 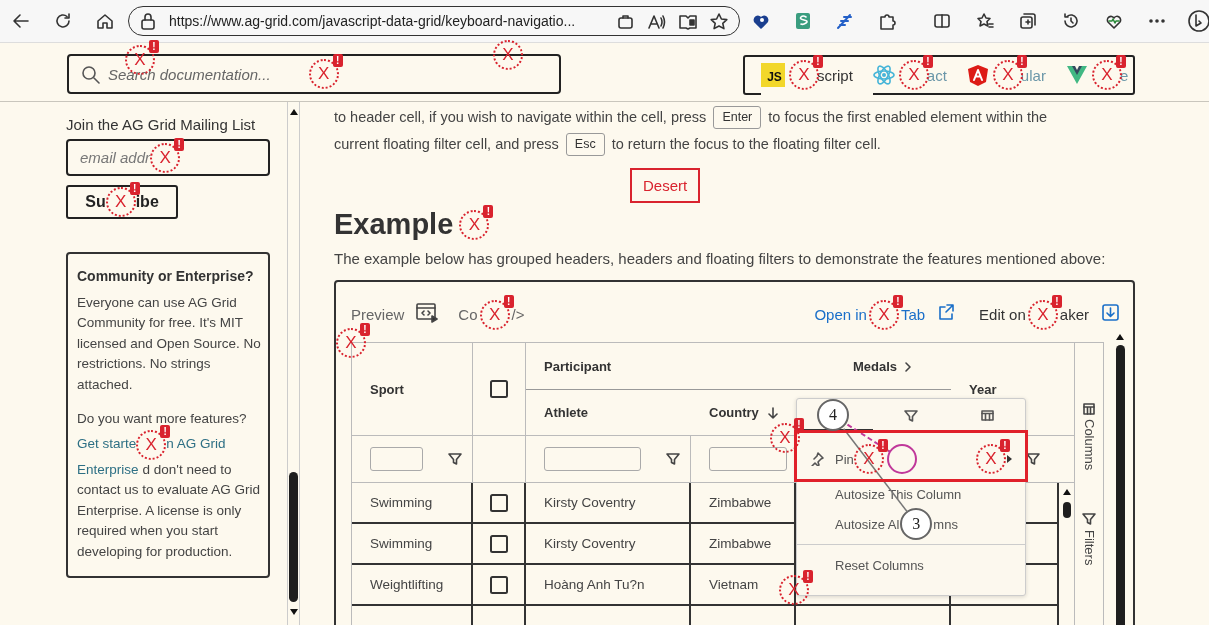 I want to click on external-link-icon, so click(x=947, y=312).